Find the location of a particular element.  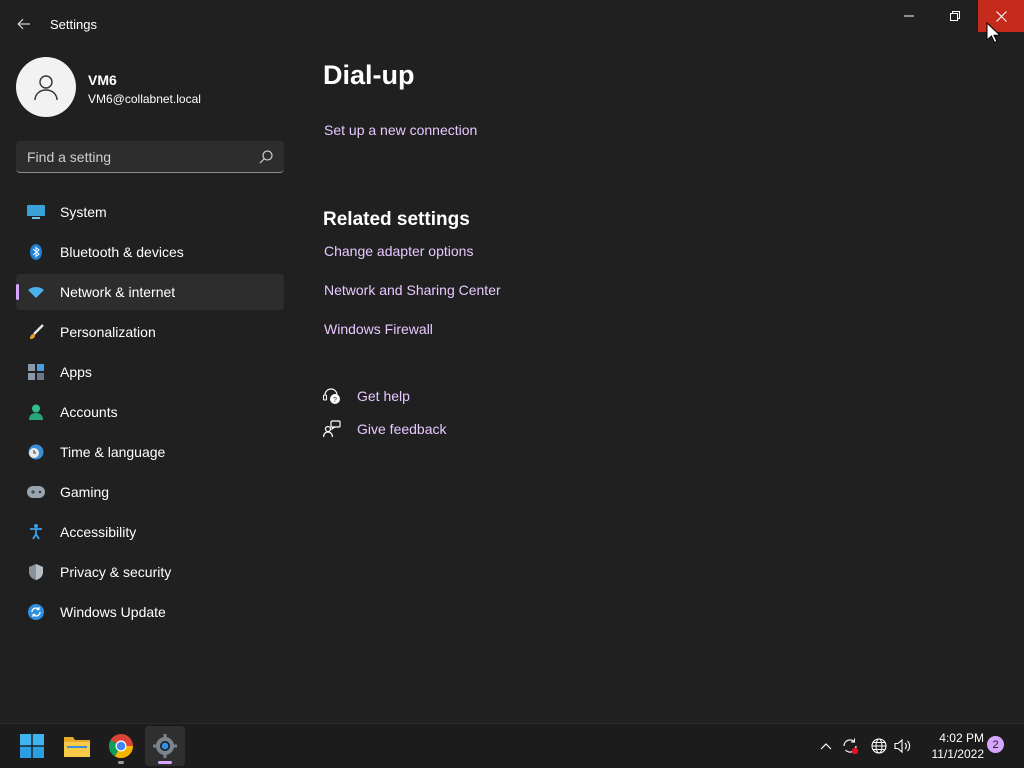

system-icon is located at coordinates (36, 212).